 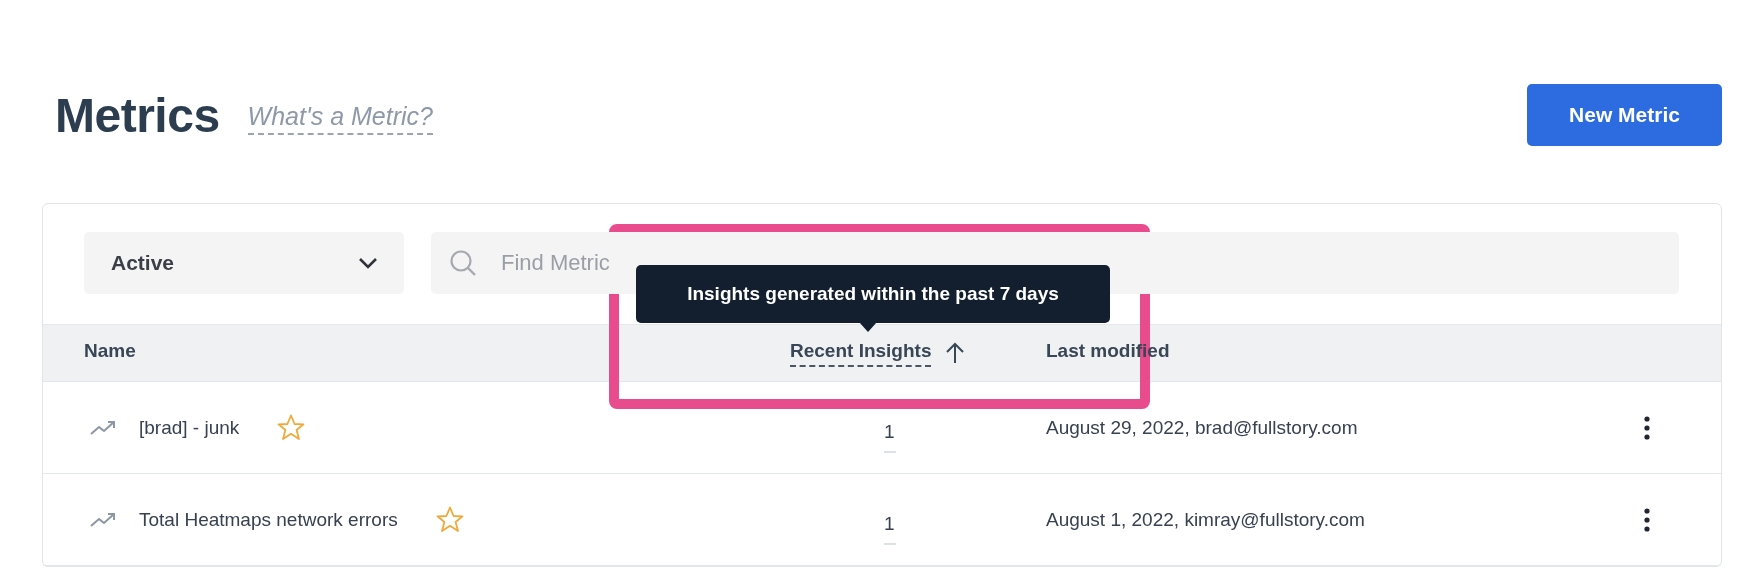 I want to click on metric-name: [brad] - junk, so click(x=189, y=427).